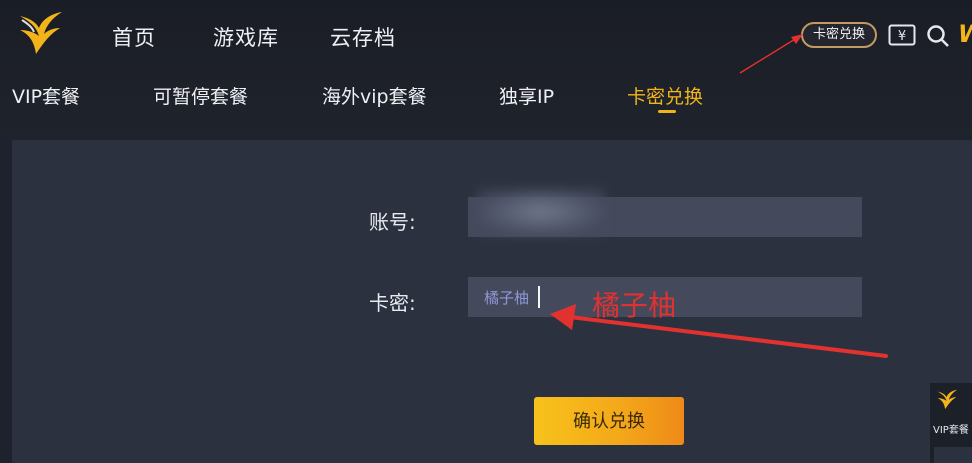  I want to click on card-code-label: 卡密:, so click(392, 303).